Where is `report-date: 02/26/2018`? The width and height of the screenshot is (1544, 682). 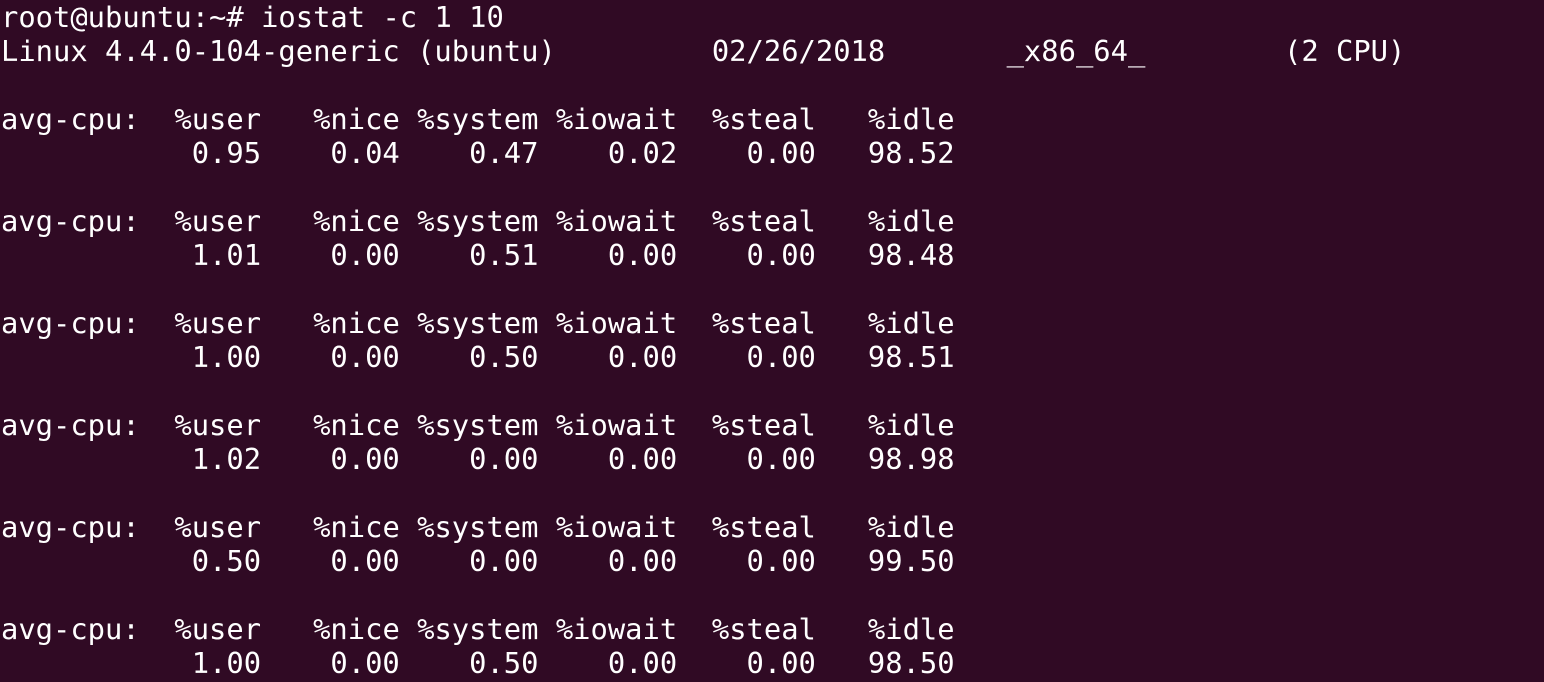
report-date: 02/26/2018 is located at coordinates (798, 51).